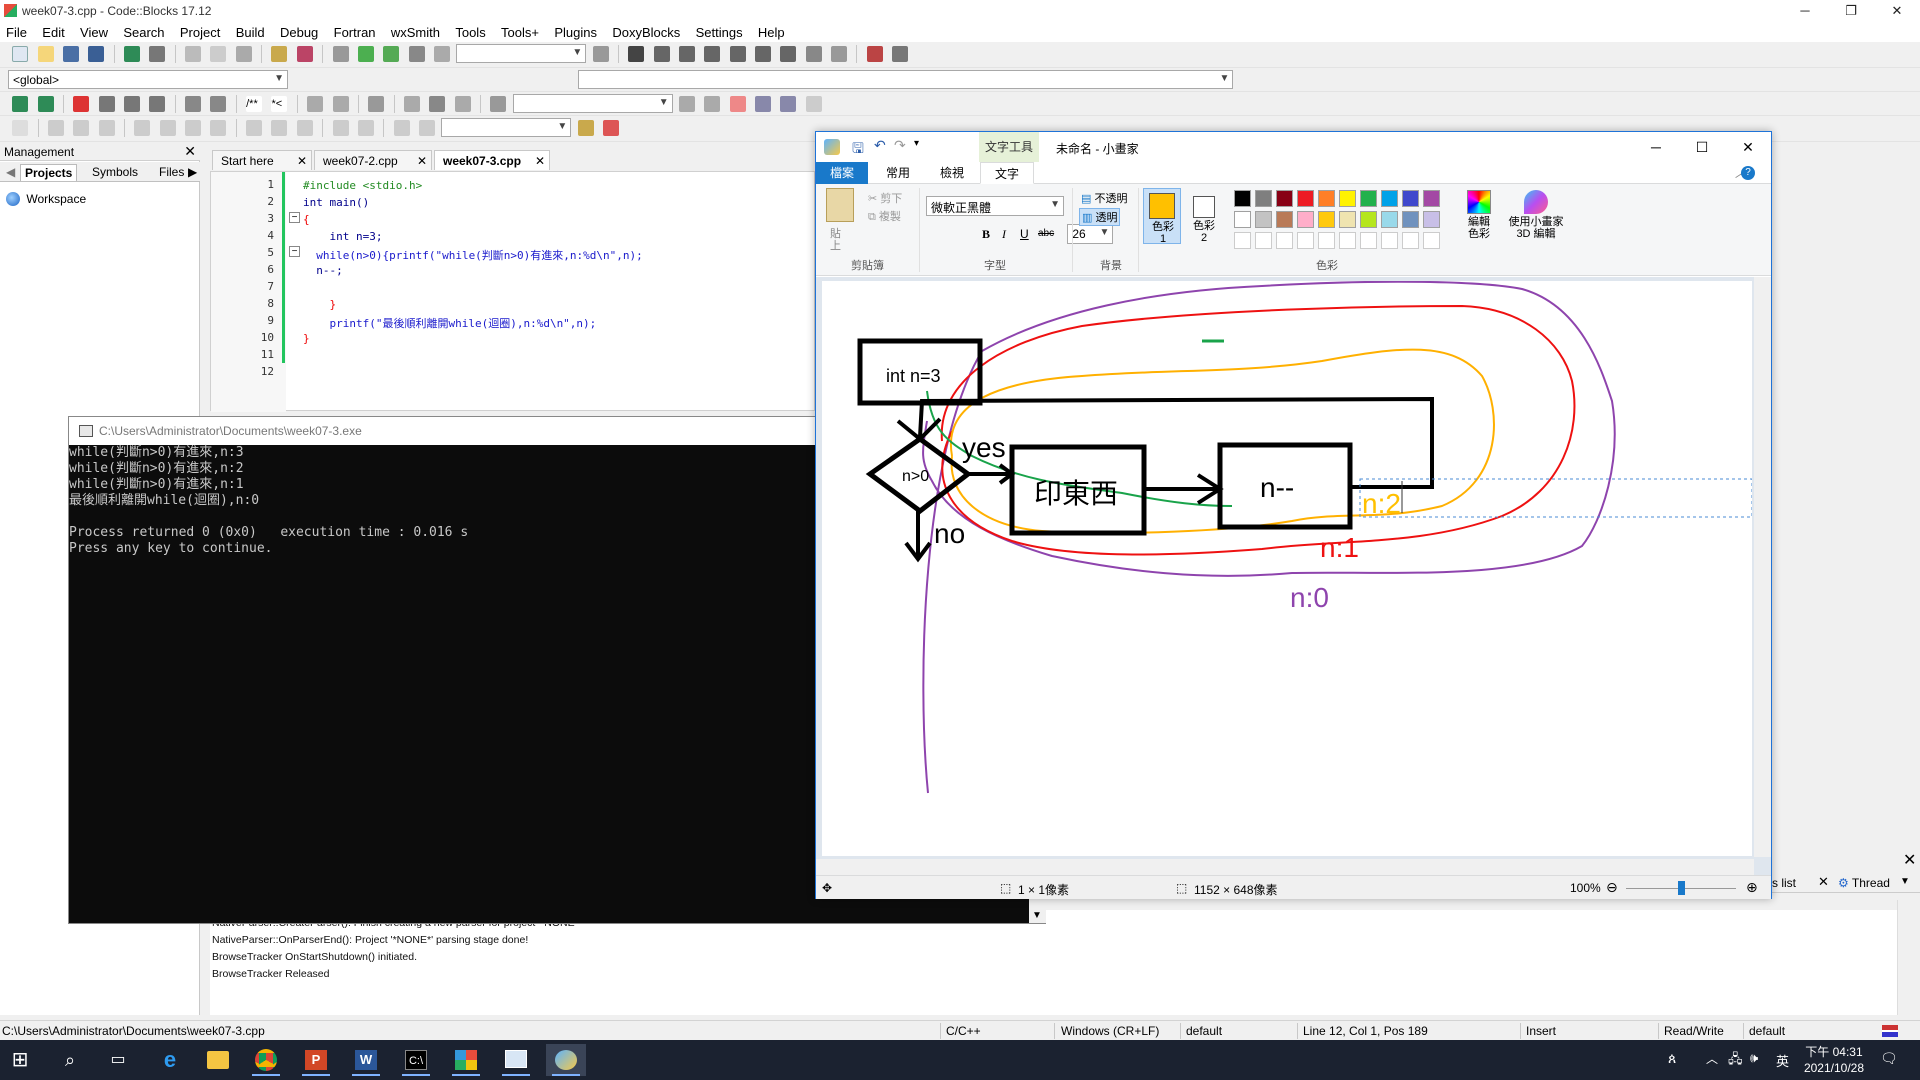  I want to click on debug-windows-icon, so click(874, 54).